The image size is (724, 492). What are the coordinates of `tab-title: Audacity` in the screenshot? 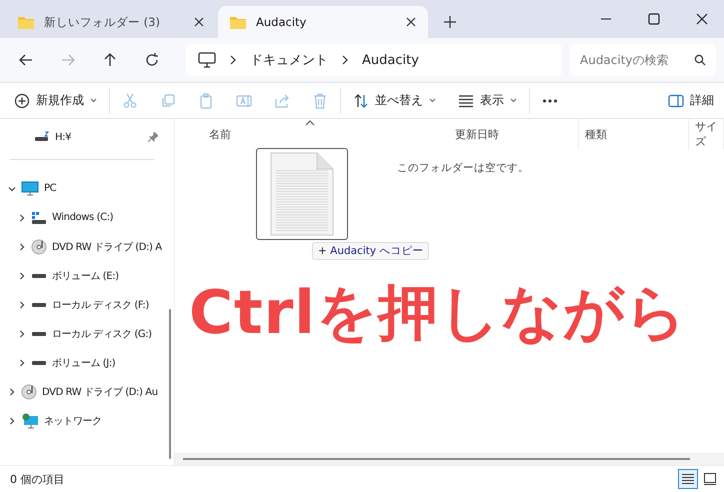 It's located at (282, 22).